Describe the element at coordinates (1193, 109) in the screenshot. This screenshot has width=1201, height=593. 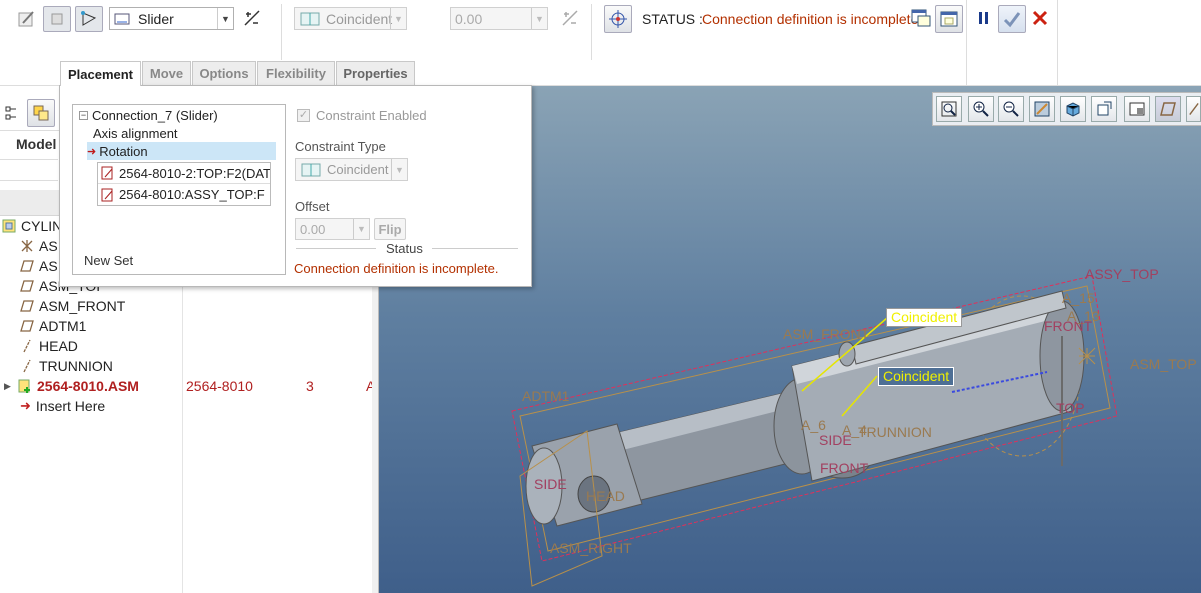
I see `spin-center-icon` at that location.